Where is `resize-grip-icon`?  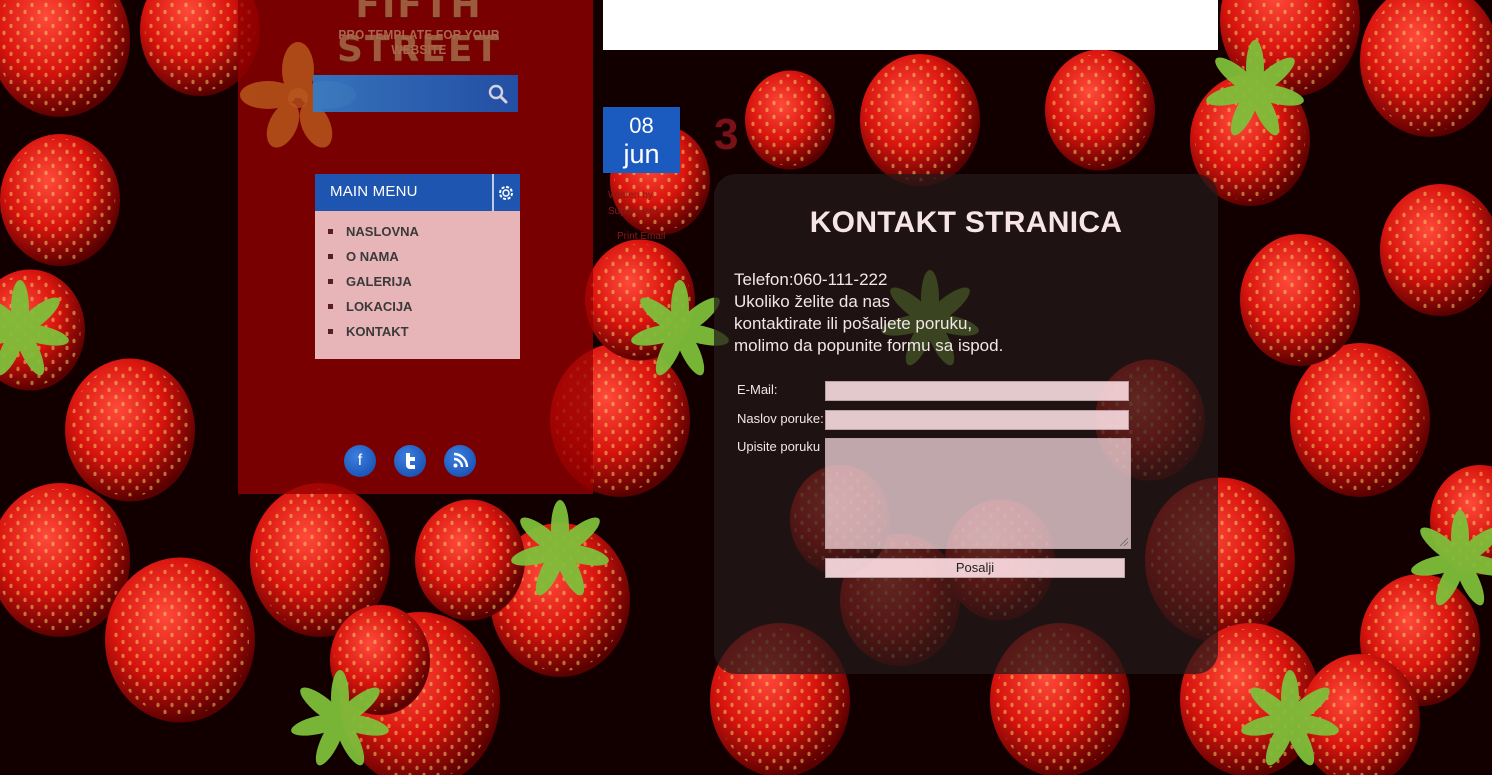
resize-grip-icon is located at coordinates (1124, 542).